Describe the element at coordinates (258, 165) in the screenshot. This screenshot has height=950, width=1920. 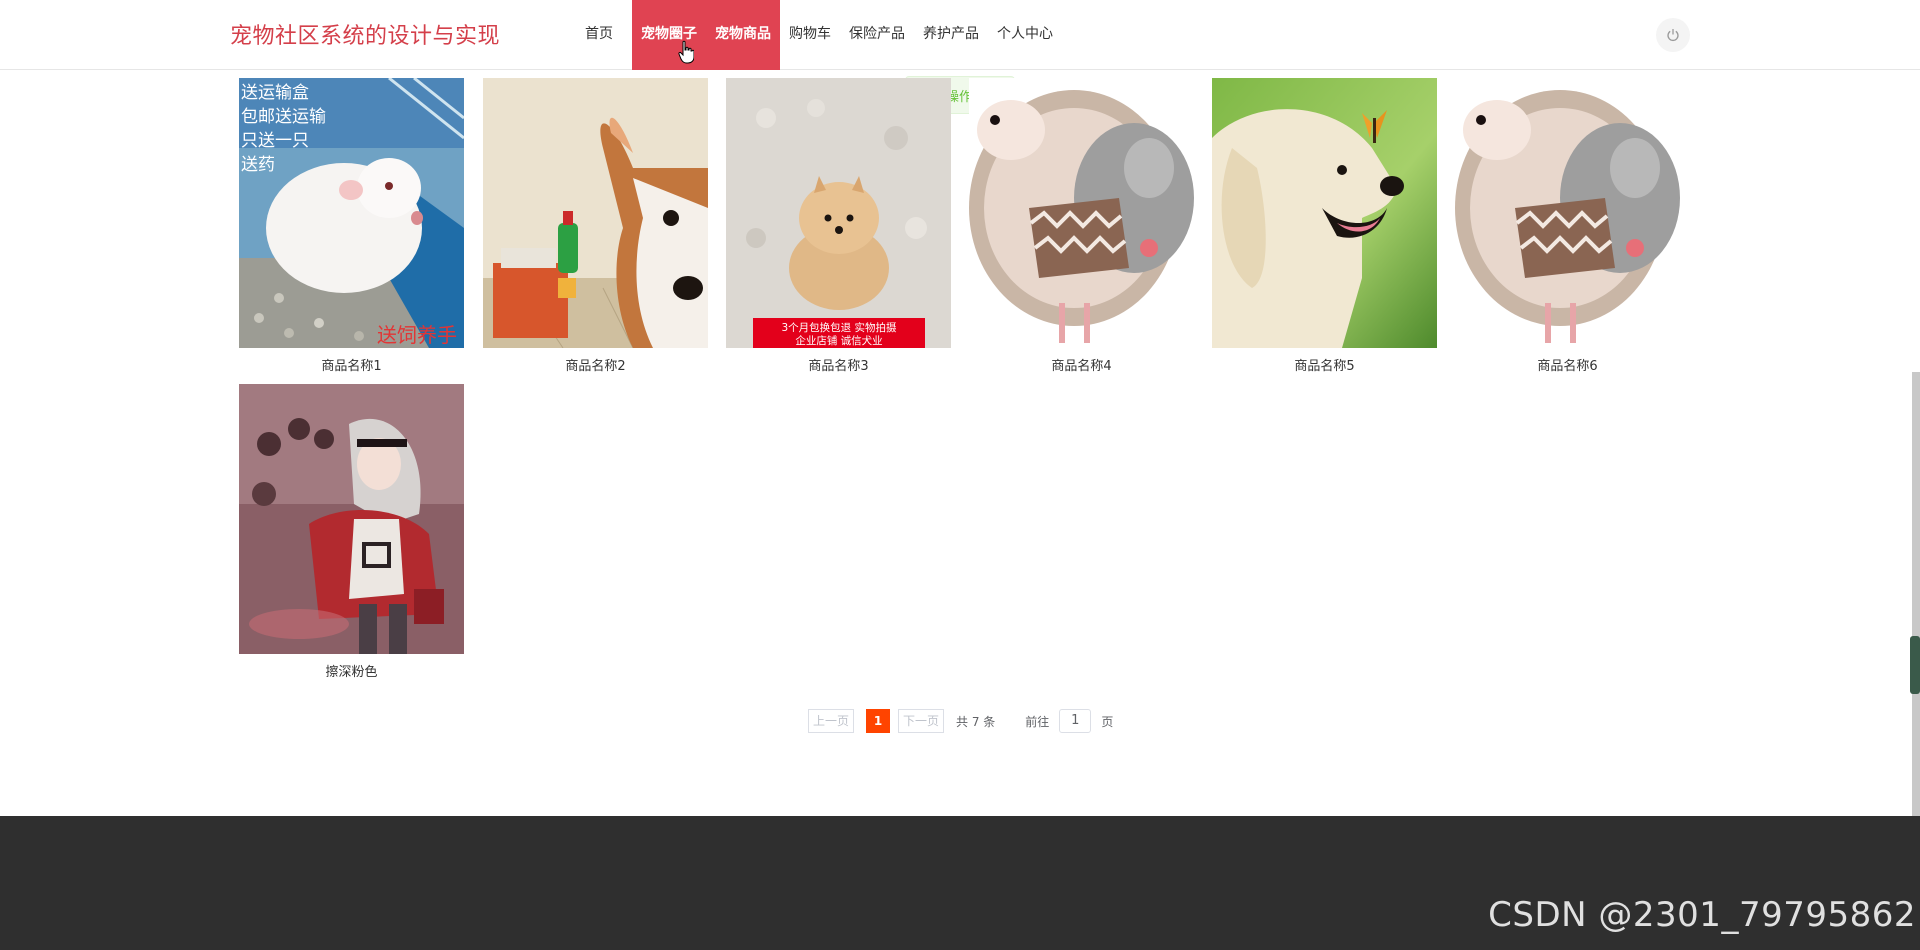
I see `svg-text: 送药` at that location.